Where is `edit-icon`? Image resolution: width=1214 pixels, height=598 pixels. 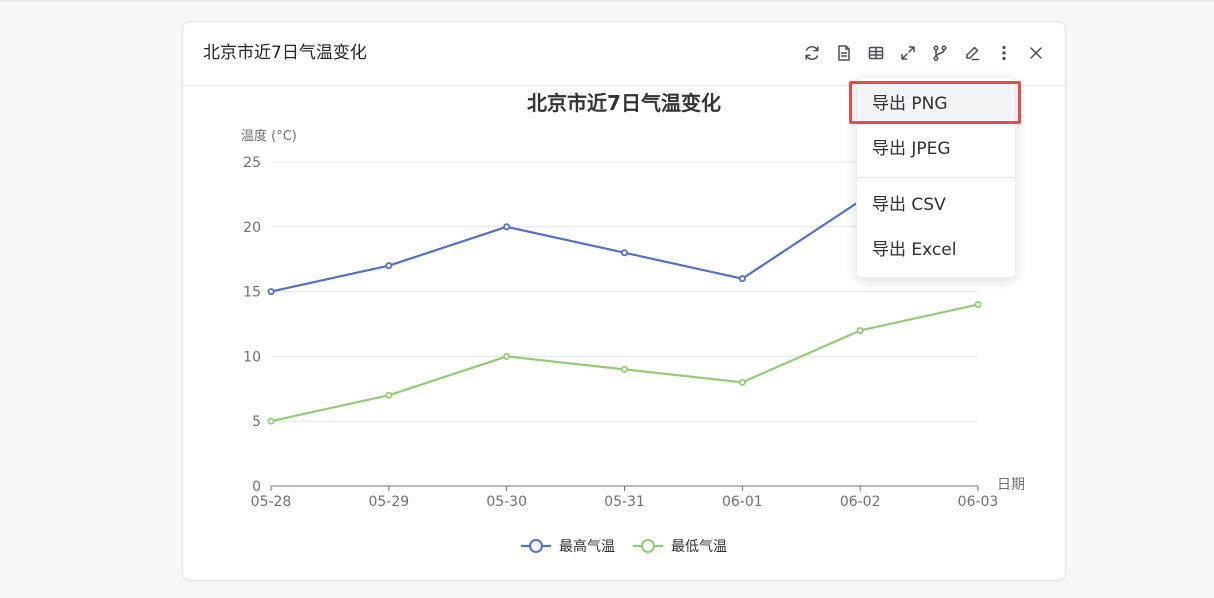
edit-icon is located at coordinates (973, 53).